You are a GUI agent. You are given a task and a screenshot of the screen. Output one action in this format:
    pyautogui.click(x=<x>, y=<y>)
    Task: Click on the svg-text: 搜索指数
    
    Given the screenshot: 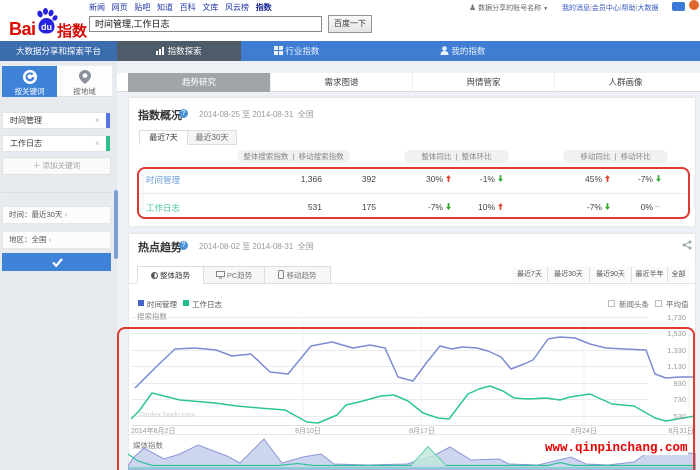 What is the action you would take?
    pyautogui.click(x=152, y=316)
    